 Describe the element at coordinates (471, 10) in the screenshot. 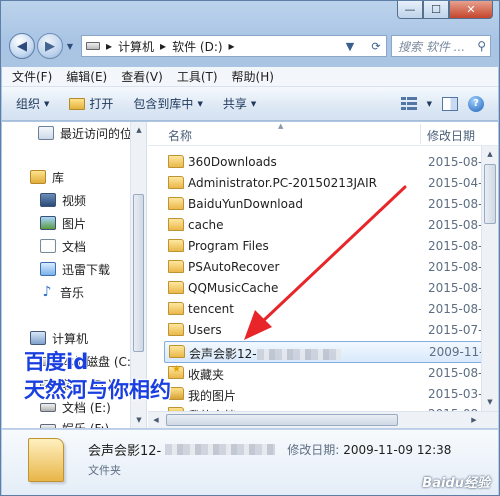

I see `close-button: ✕` at that location.